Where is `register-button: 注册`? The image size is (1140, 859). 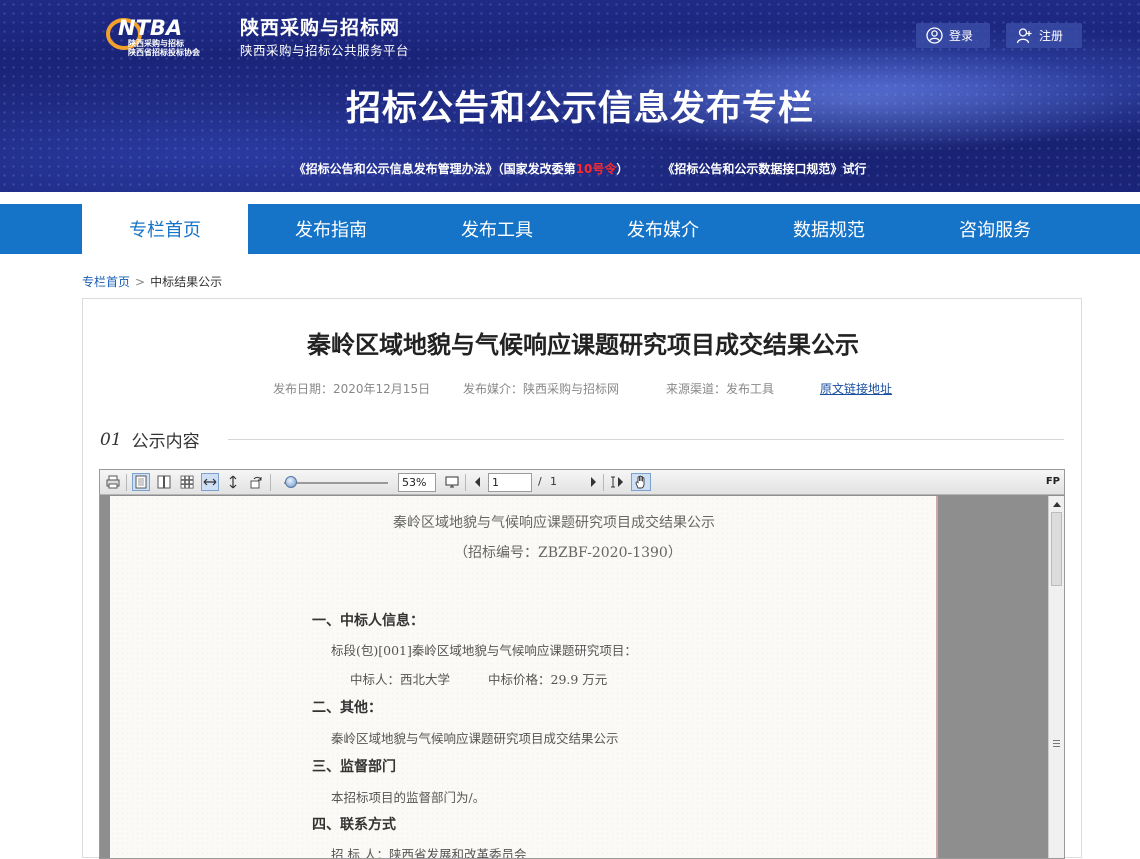
register-button: 注册 is located at coordinates (1044, 35).